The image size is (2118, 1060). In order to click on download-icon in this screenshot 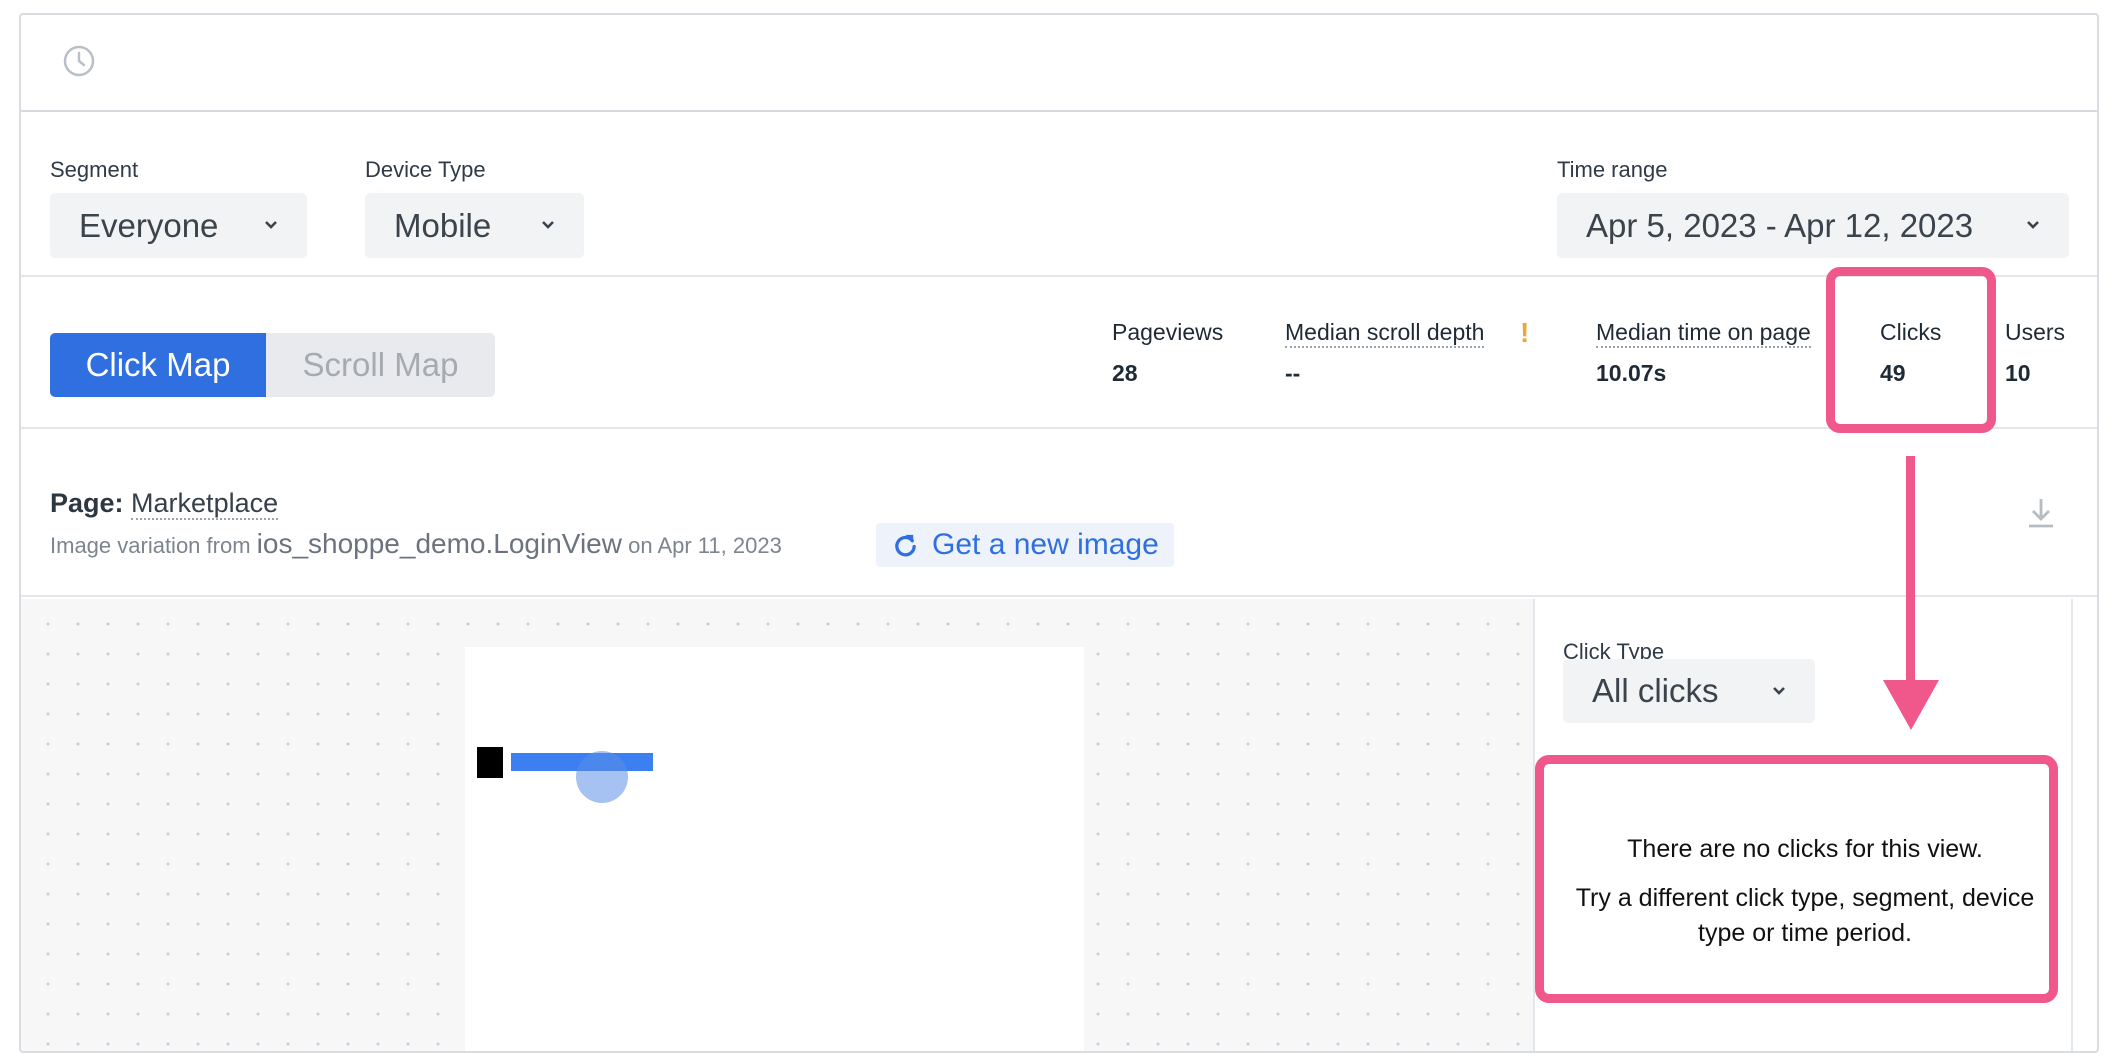, I will do `click(2041, 513)`.